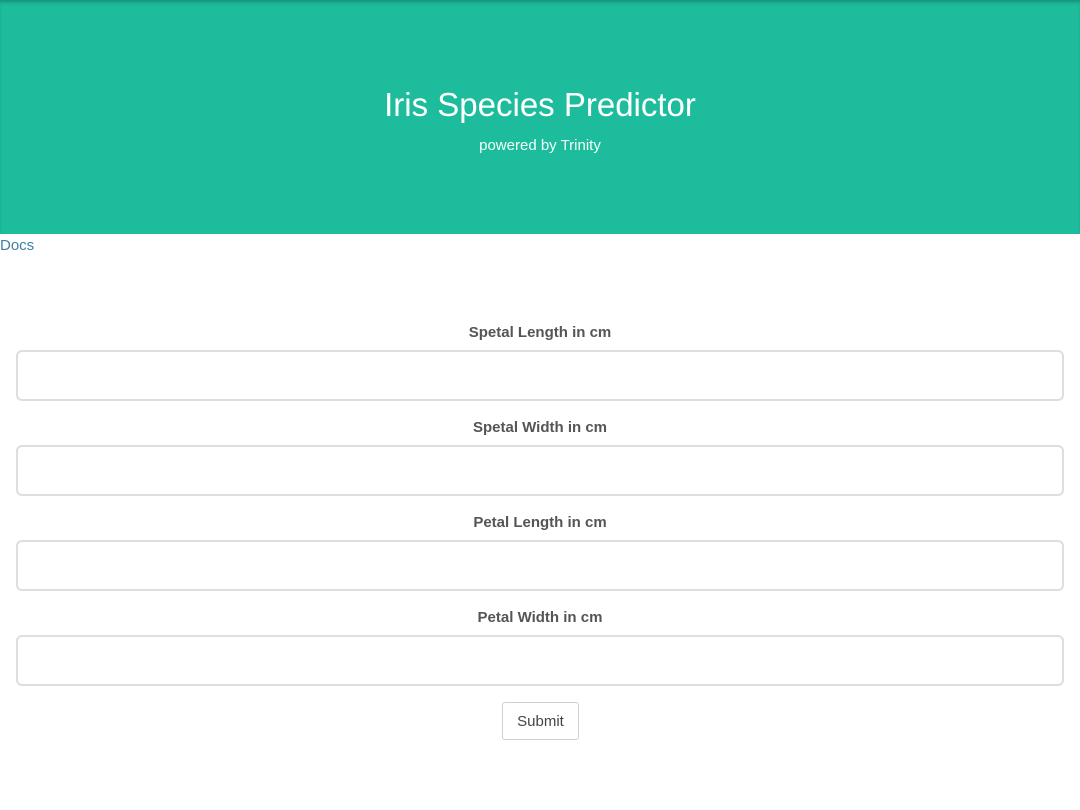 Image resolution: width=1080 pixels, height=810 pixels. I want to click on docs-link: Docs, so click(17, 246).